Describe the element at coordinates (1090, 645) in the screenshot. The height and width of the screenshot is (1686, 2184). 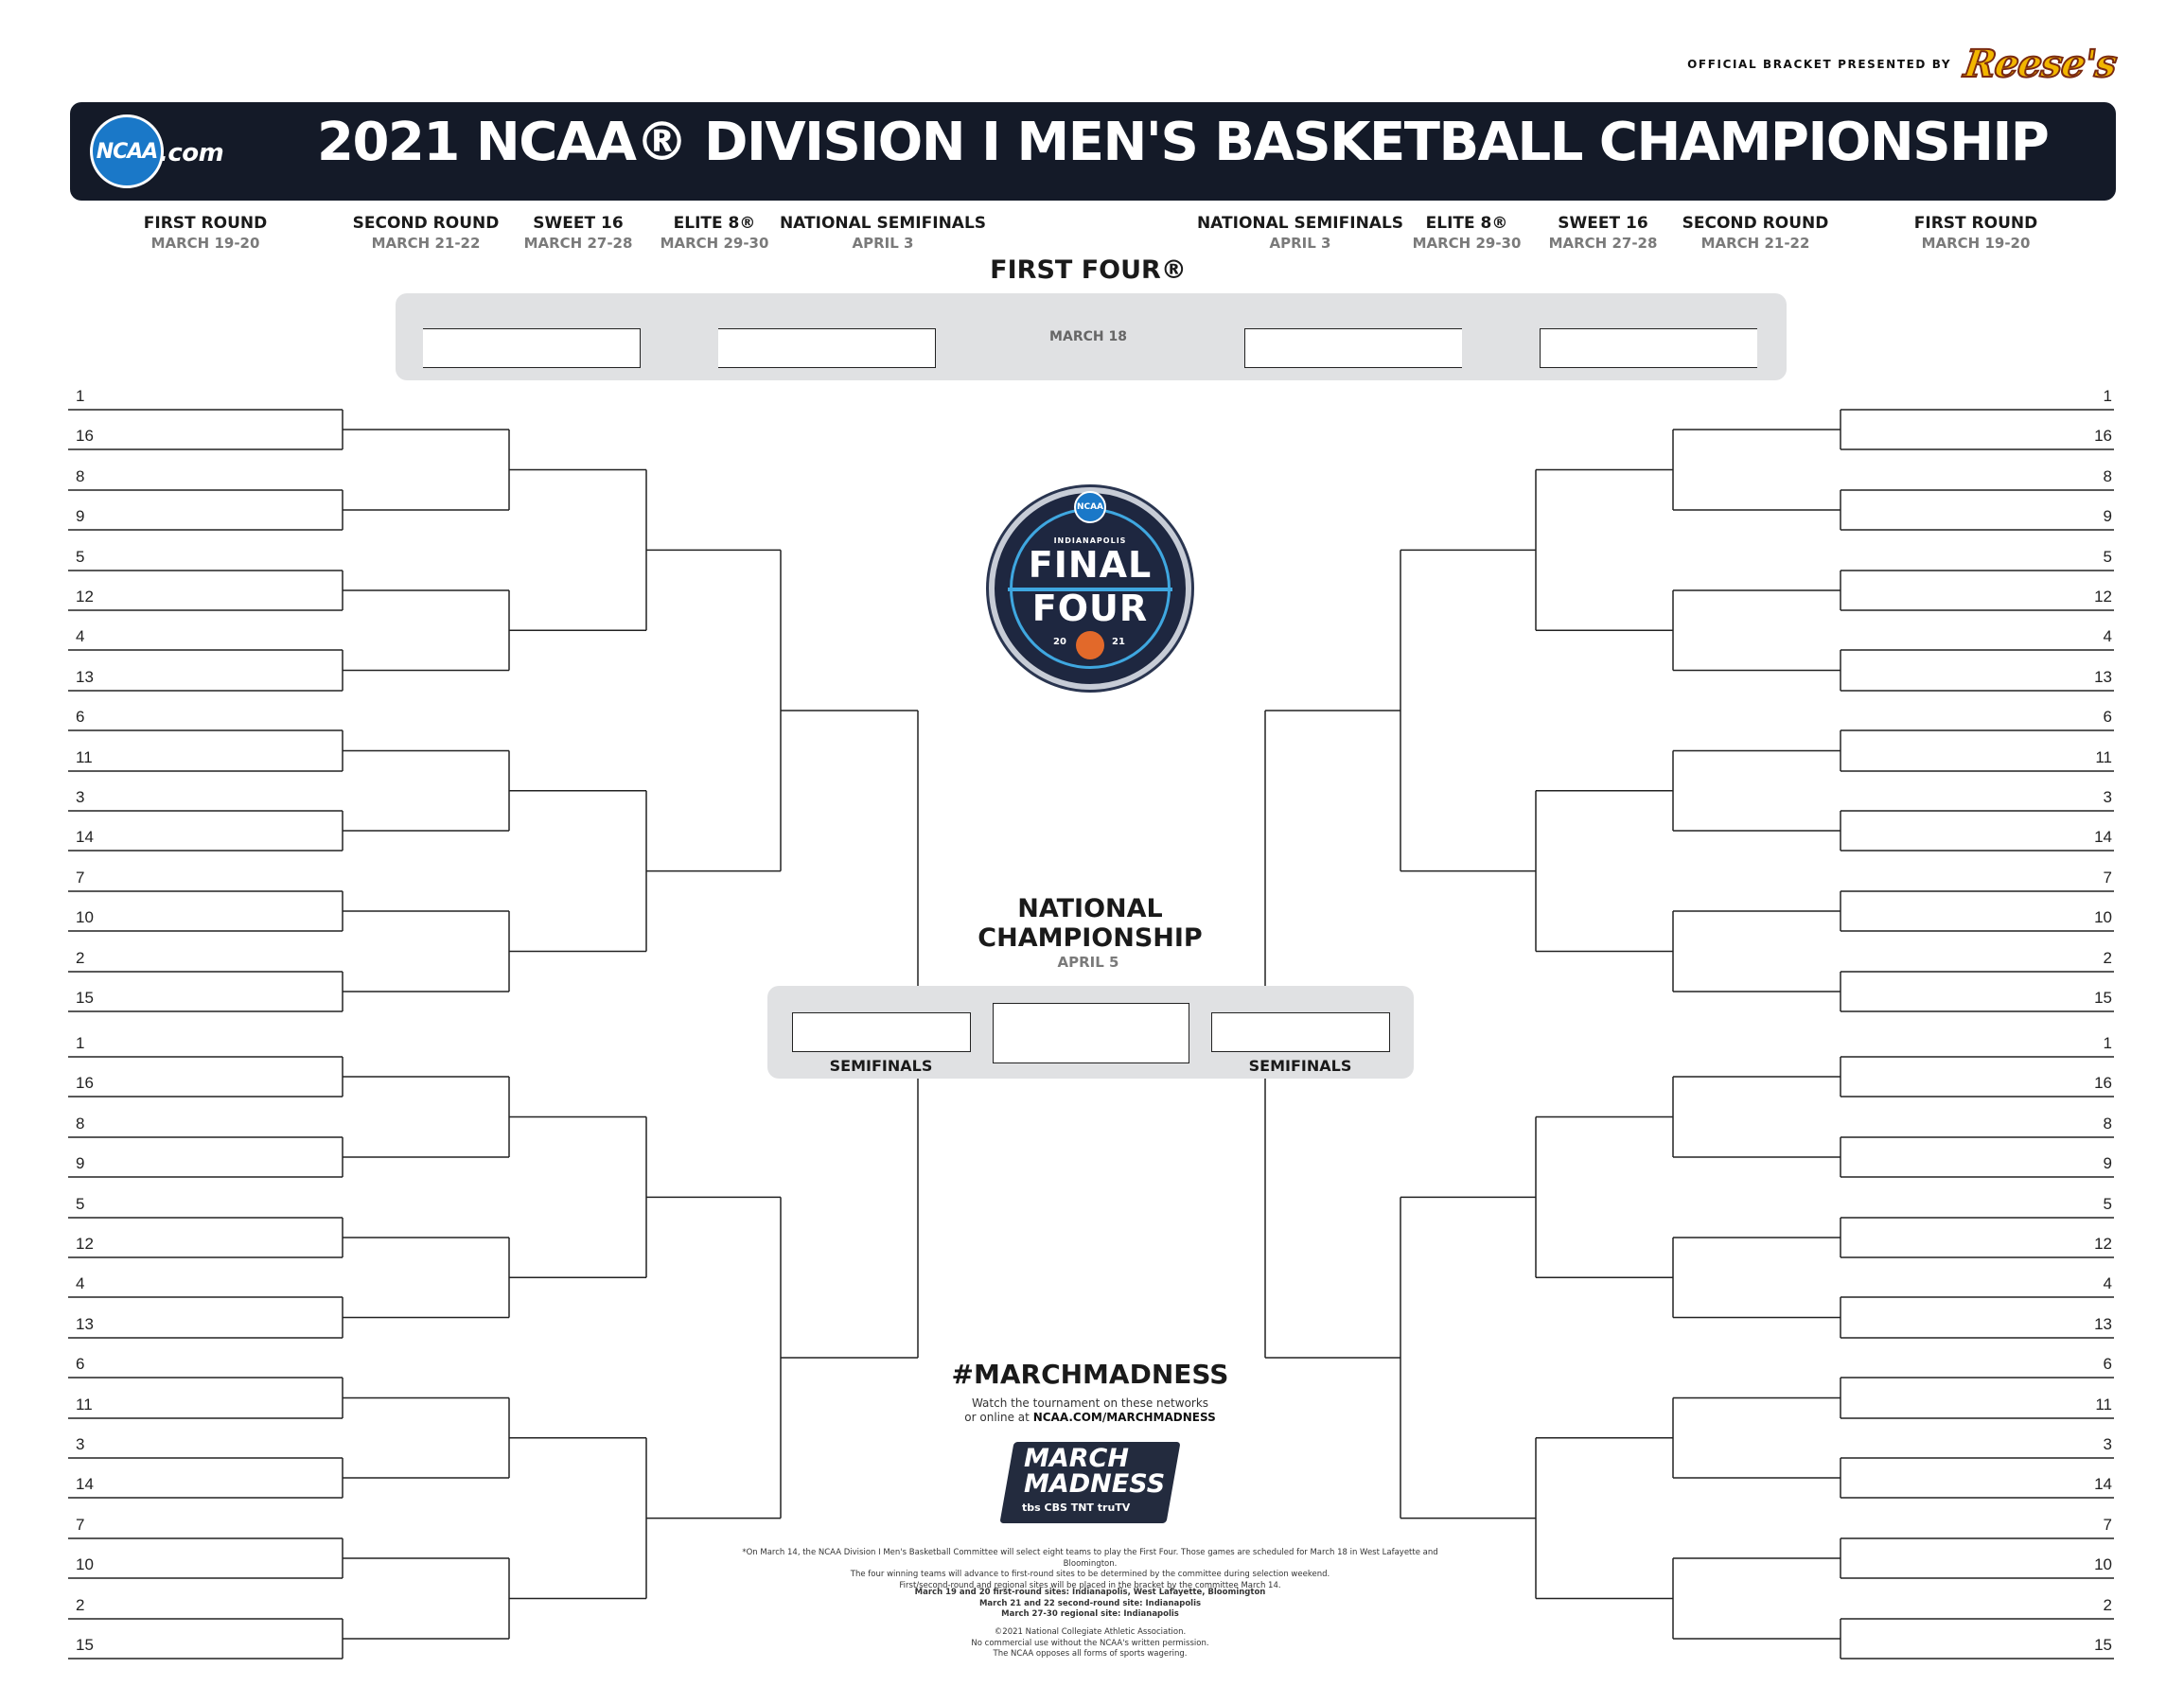
I see `basketball-icon` at that location.